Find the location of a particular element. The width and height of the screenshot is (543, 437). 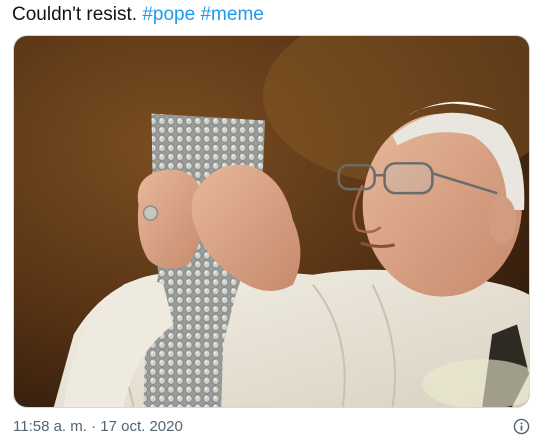

tweet-timestamp: 11:58 a. m. · 17 oct. 2020 is located at coordinates (98, 427).